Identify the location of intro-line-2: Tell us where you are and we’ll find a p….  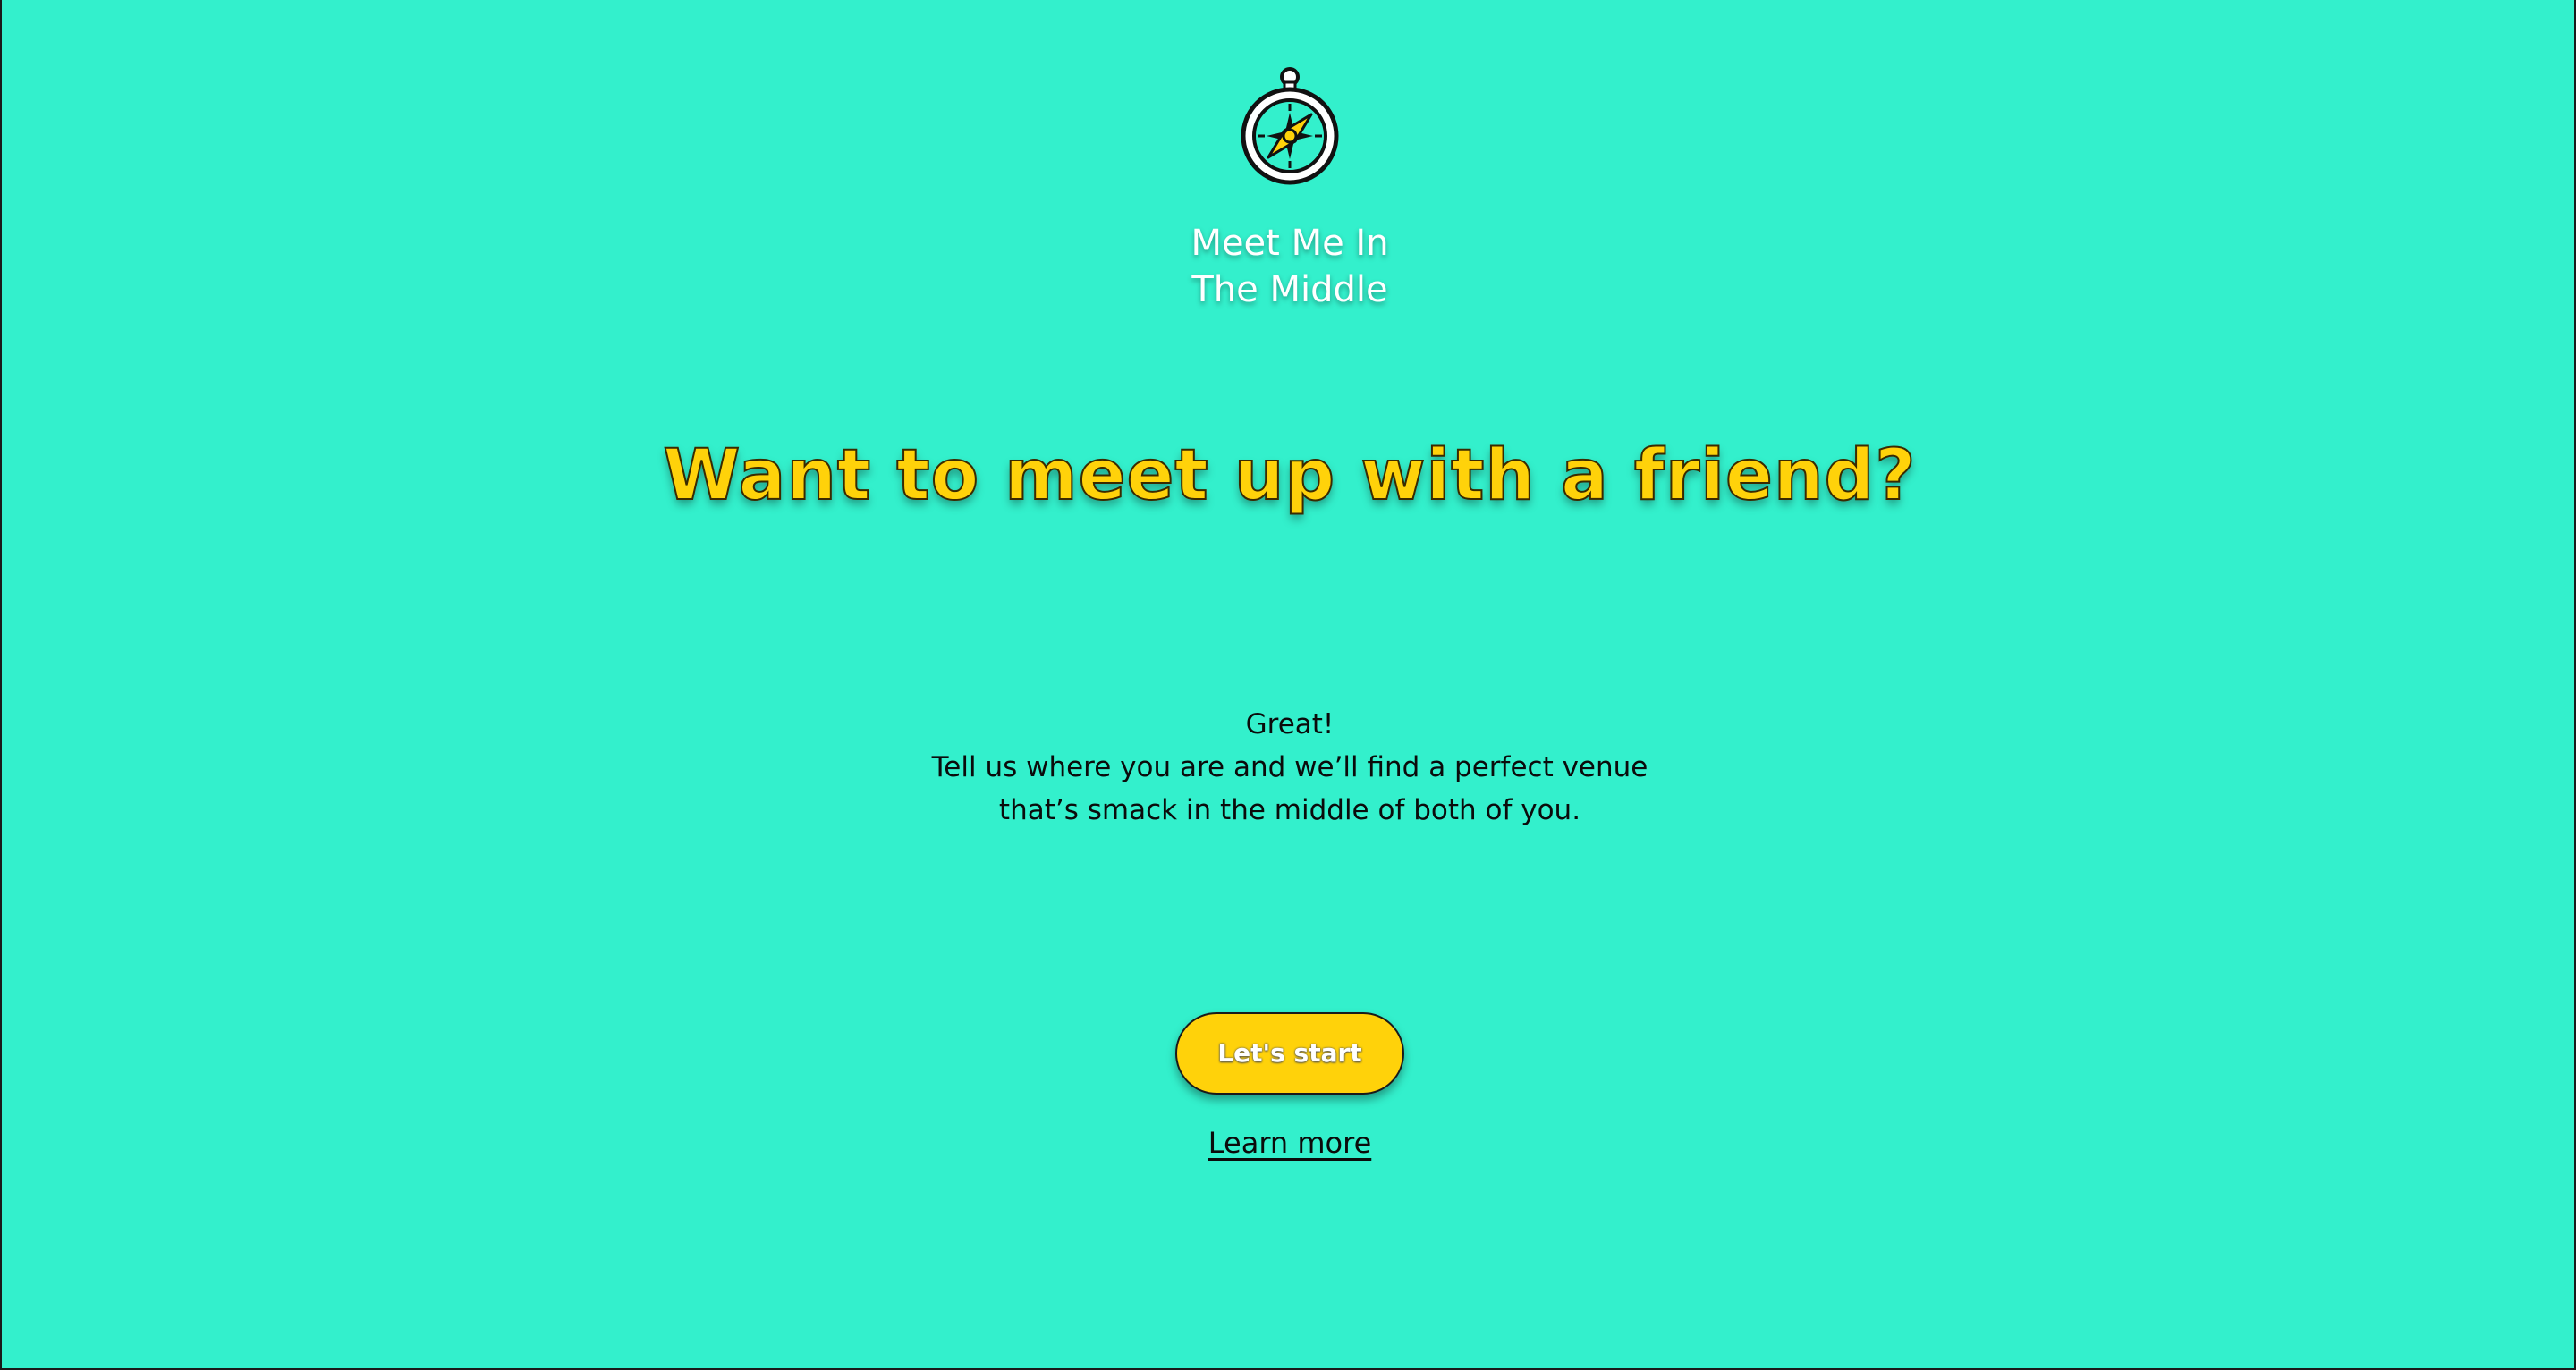
(1289, 767).